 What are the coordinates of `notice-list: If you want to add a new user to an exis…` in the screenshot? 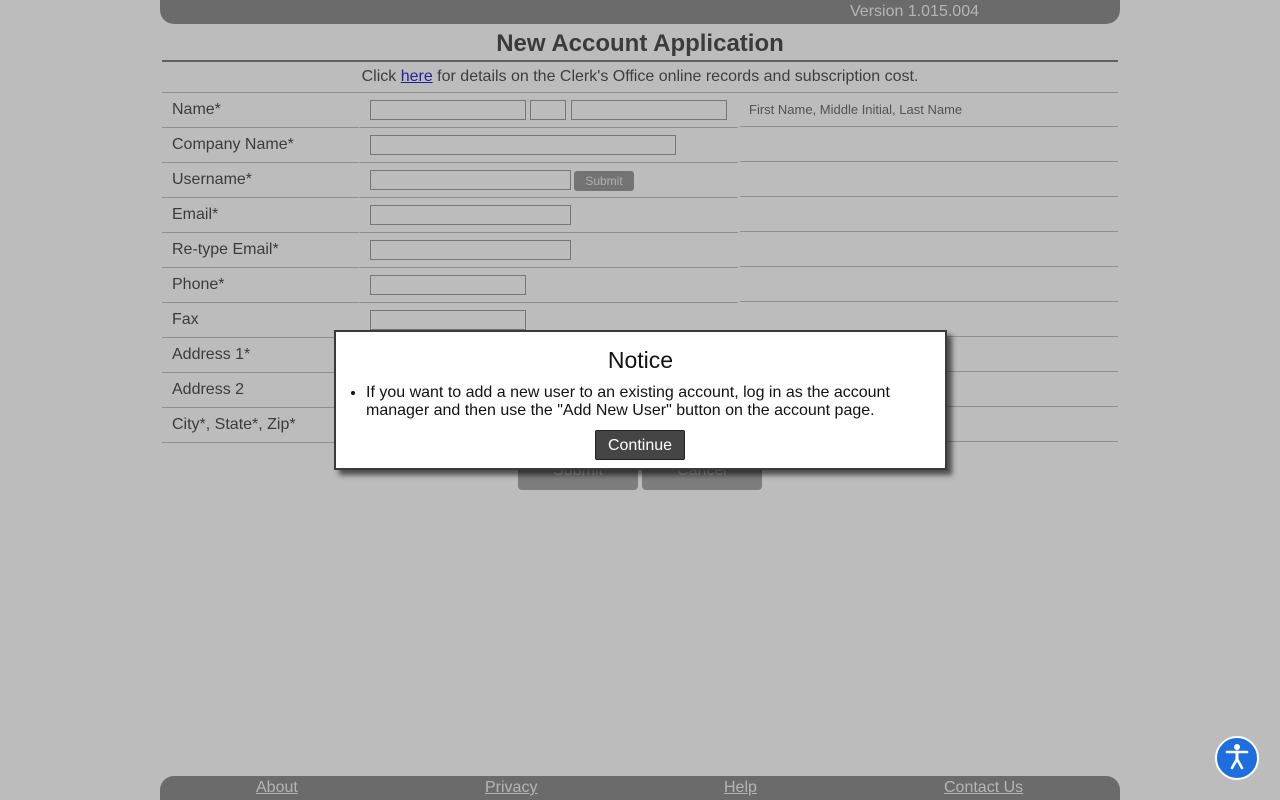 It's located at (647, 402).